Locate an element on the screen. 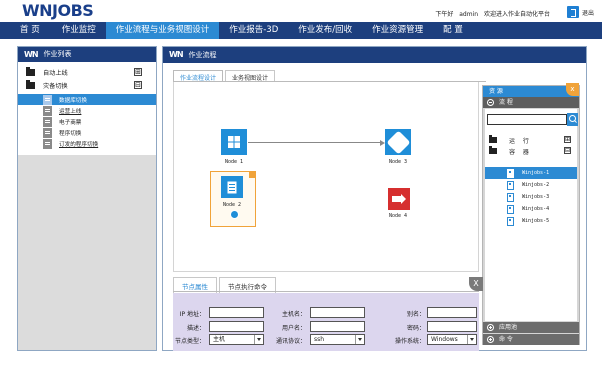  nav-item-report-3d: 作业报告-3D is located at coordinates (253, 30).